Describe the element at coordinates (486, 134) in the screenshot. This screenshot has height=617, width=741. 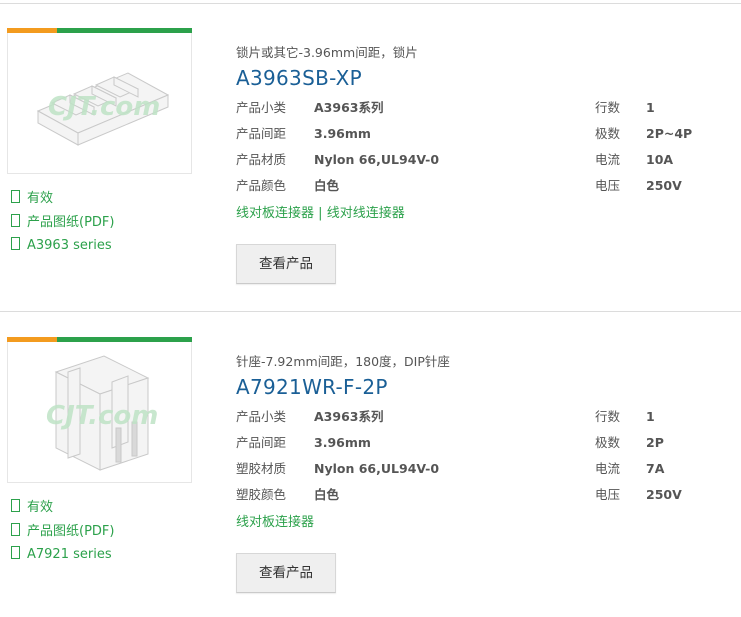
I see `spec-row: 产品间距 3.96mm 极数 2P~4P` at that location.